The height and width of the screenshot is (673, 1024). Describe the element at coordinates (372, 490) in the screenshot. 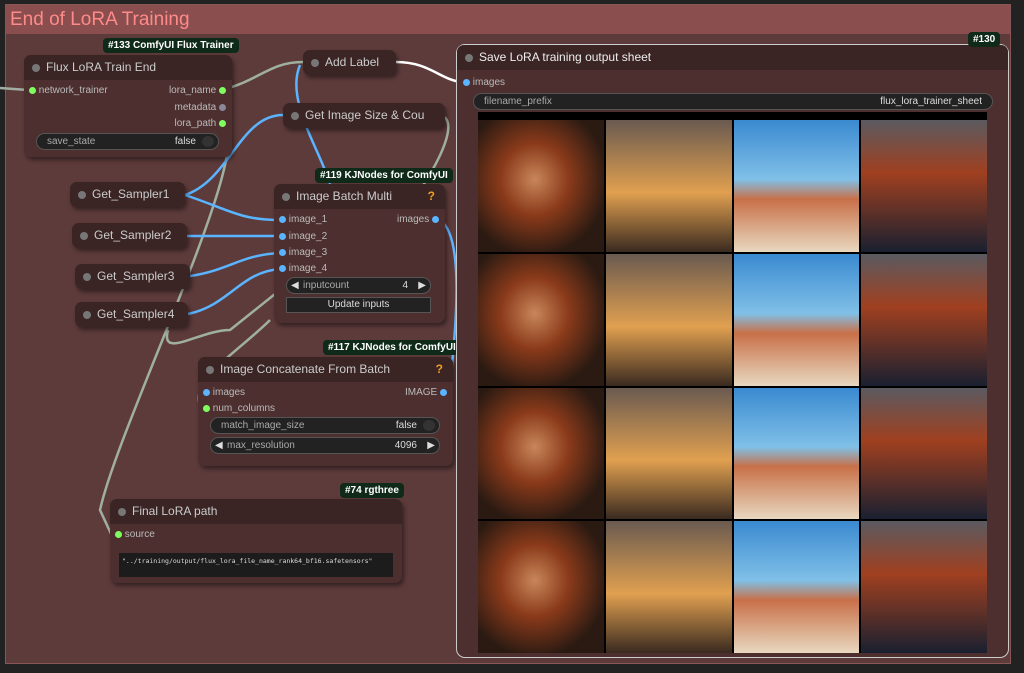

I see `node-badge: #74 rgthree` at that location.